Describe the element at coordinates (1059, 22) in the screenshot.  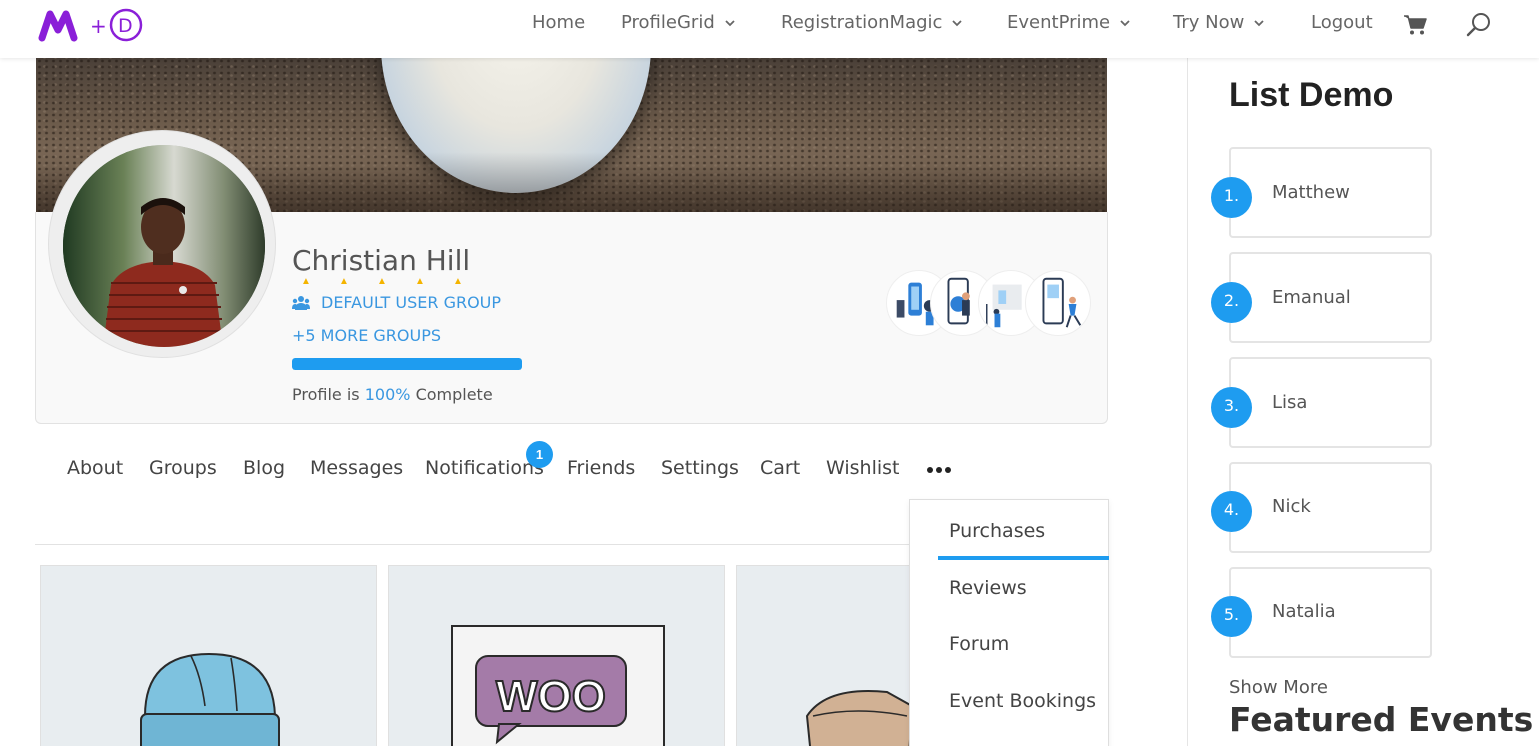
I see `nav-label: EventPrime` at that location.